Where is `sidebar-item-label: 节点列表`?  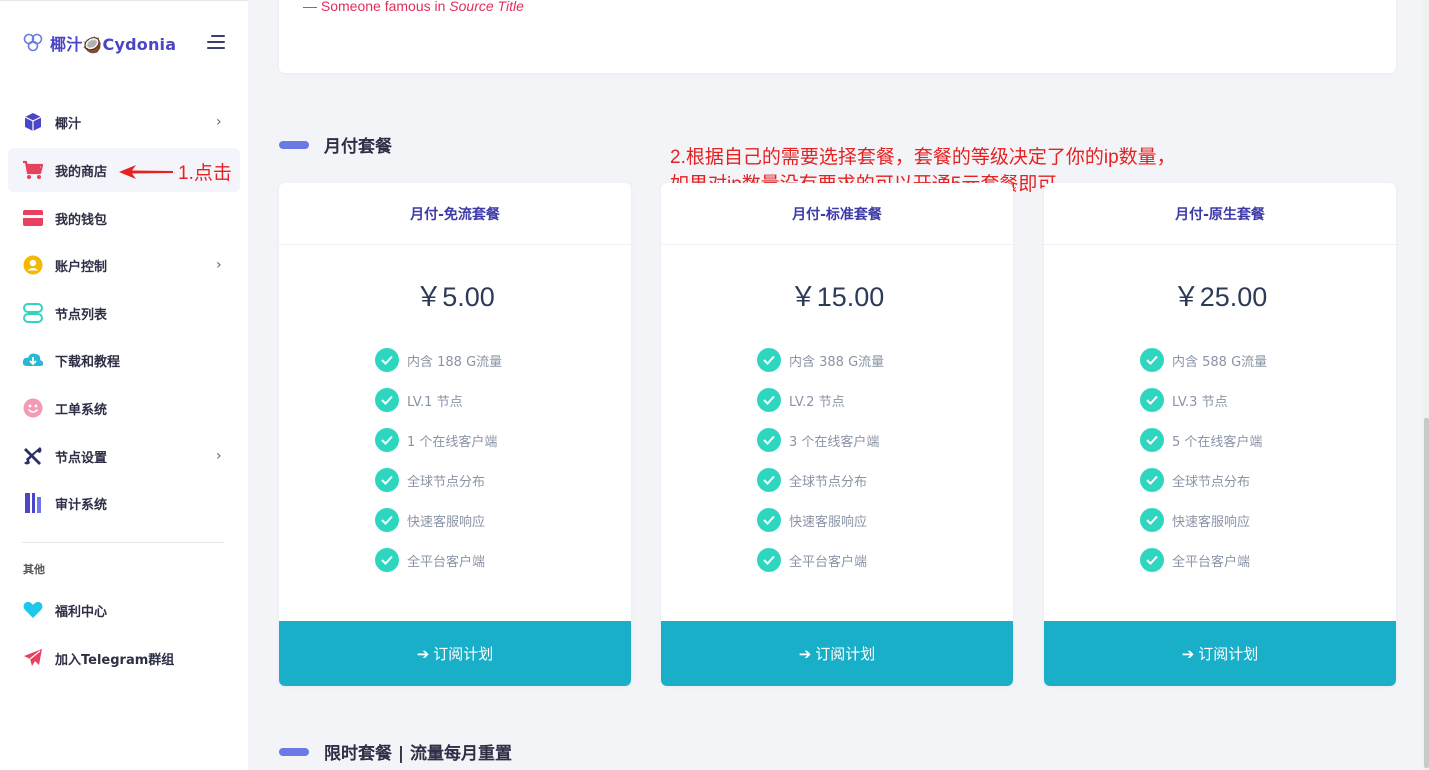
sidebar-item-label: 节点列表 is located at coordinates (81, 315).